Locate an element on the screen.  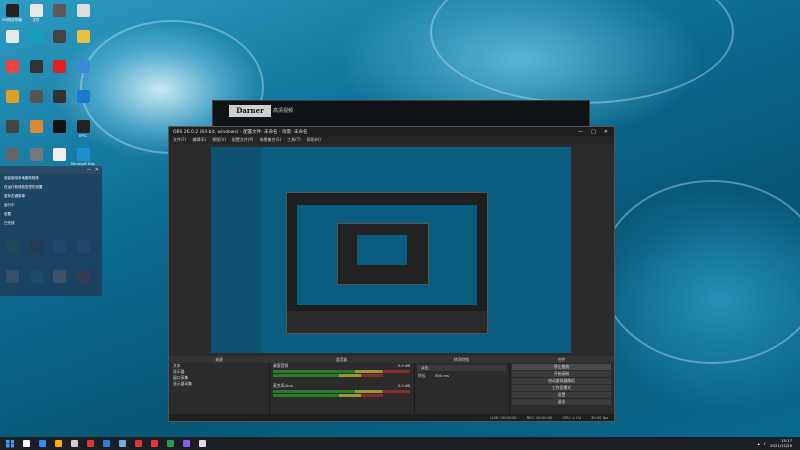
minimize-button: — is located at coordinates (580, 132).